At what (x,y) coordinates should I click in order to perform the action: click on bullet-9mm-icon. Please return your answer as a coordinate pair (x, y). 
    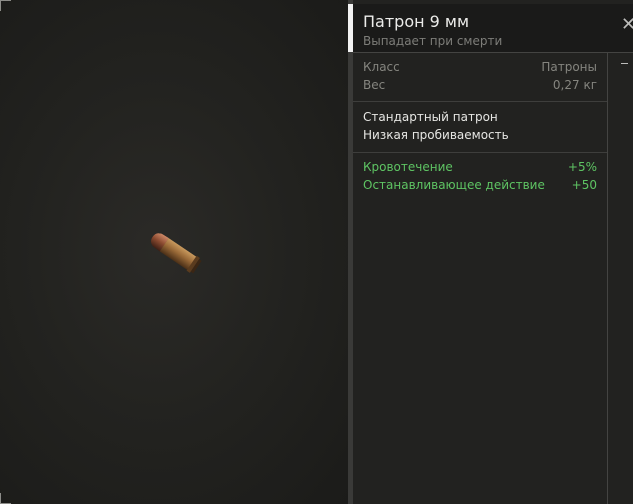
    Looking at the image, I should click on (176, 253).